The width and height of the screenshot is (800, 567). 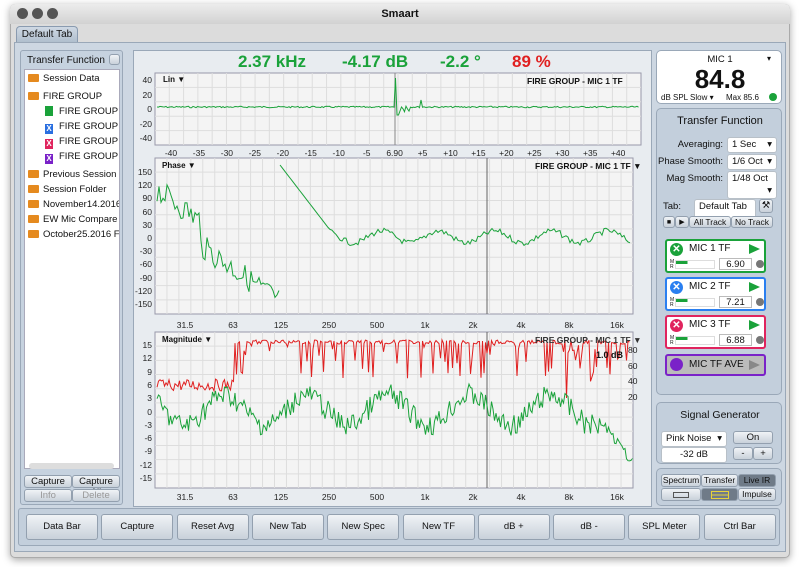 I want to click on lin-y-tick: 40, so click(x=147, y=80).